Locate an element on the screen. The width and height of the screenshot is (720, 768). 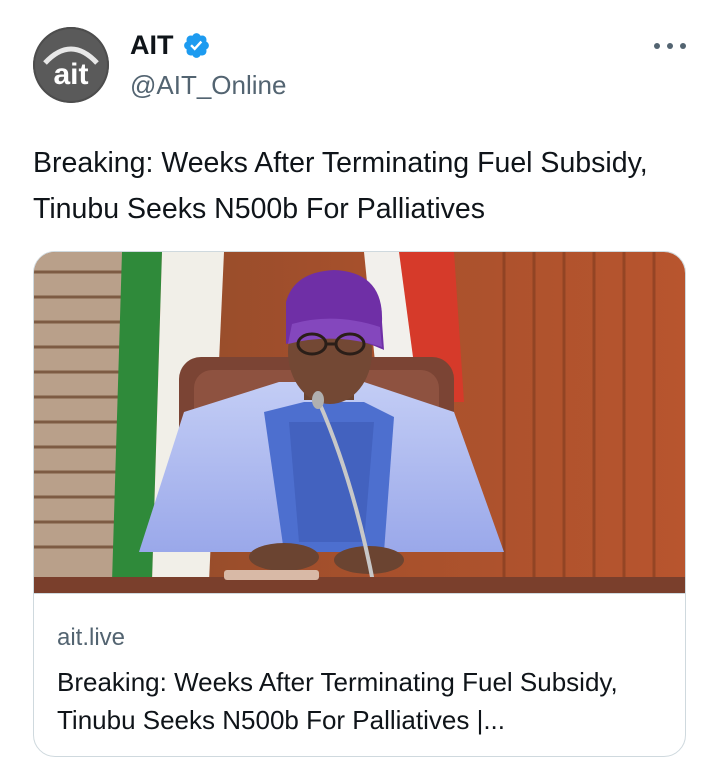
avatar: ait is located at coordinates (71, 65).